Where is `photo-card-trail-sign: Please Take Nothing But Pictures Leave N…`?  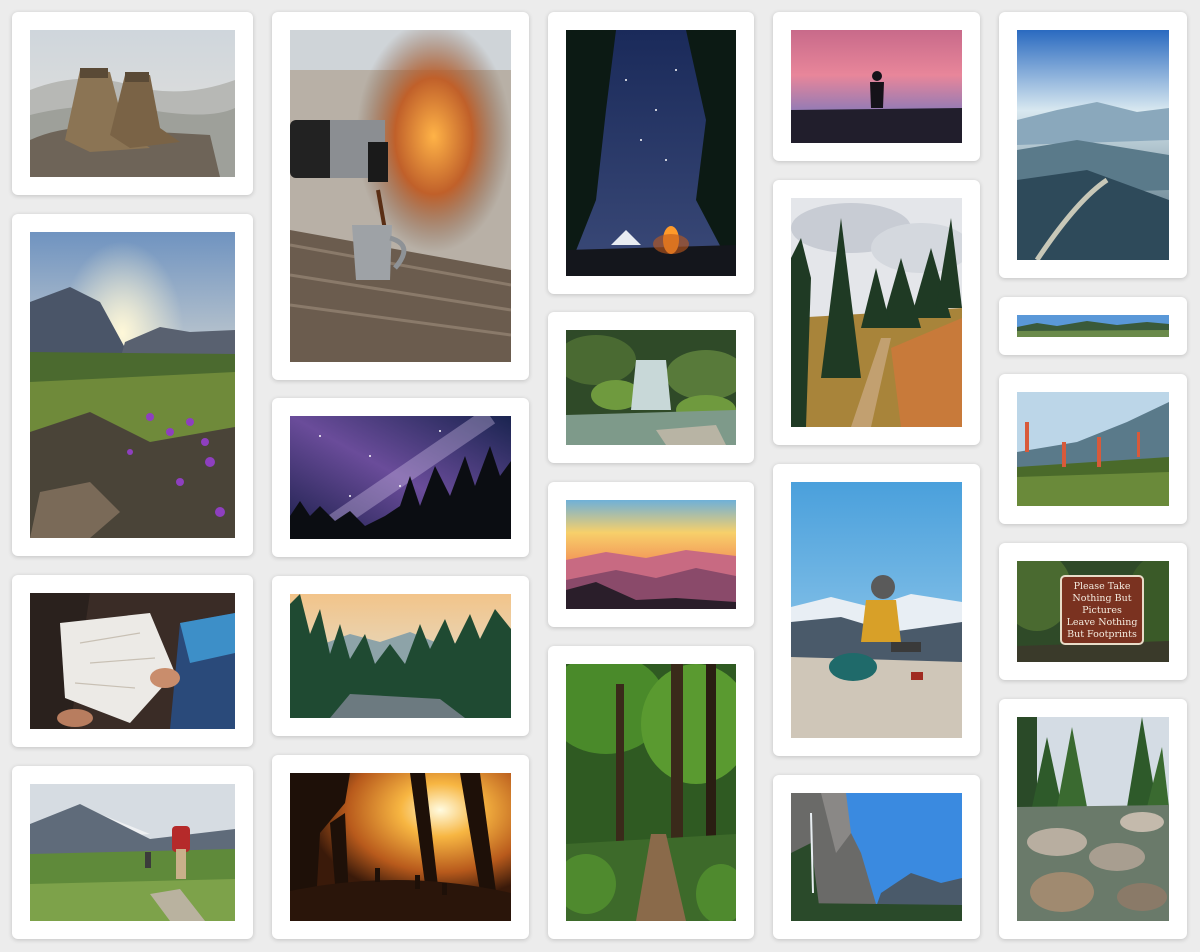 photo-card-trail-sign: Please Take Nothing But Pictures Leave N… is located at coordinates (1093, 611).